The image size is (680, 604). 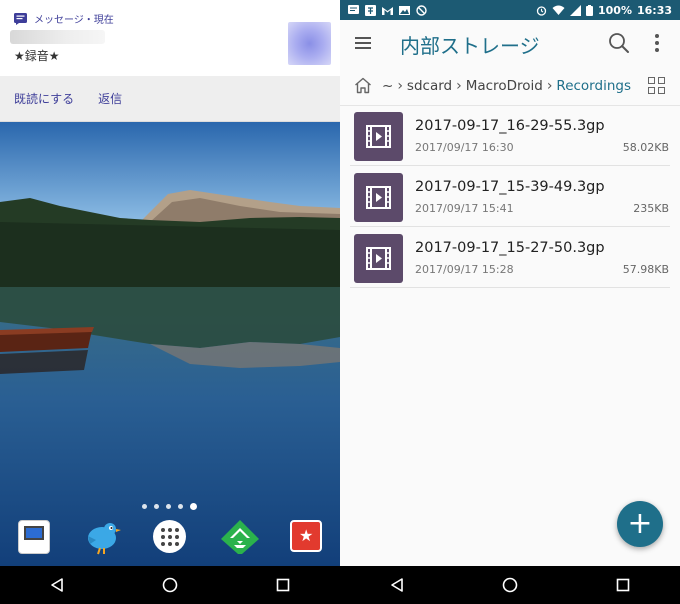 I want to click on star-icon: ★, so click(x=306, y=535).